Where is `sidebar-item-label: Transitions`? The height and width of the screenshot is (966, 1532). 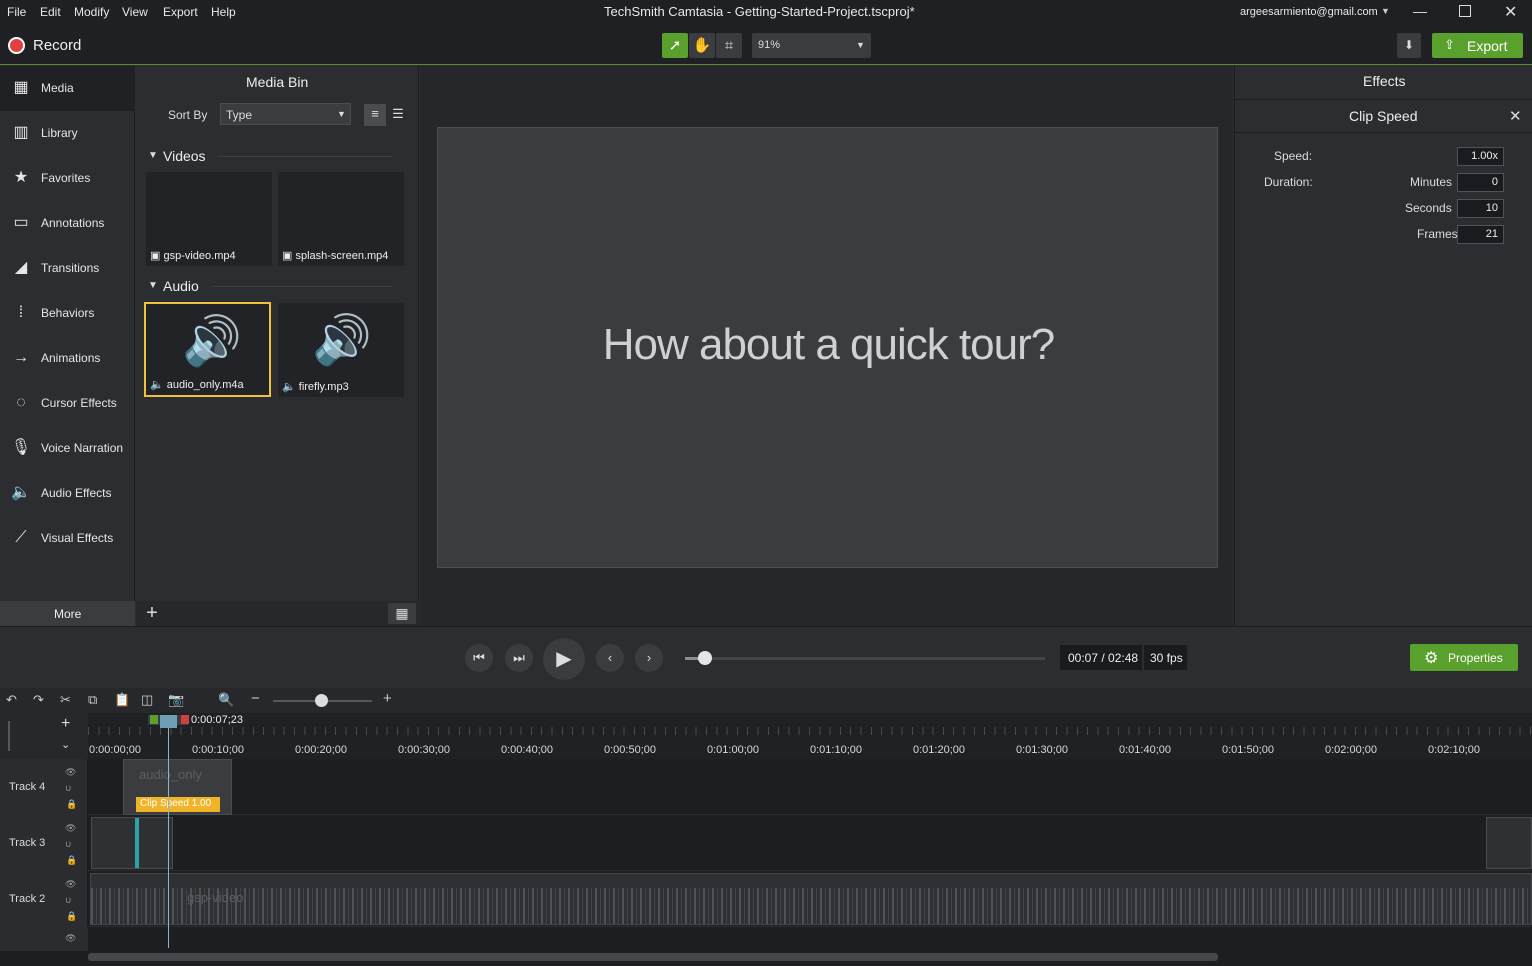 sidebar-item-label: Transitions is located at coordinates (70, 268).